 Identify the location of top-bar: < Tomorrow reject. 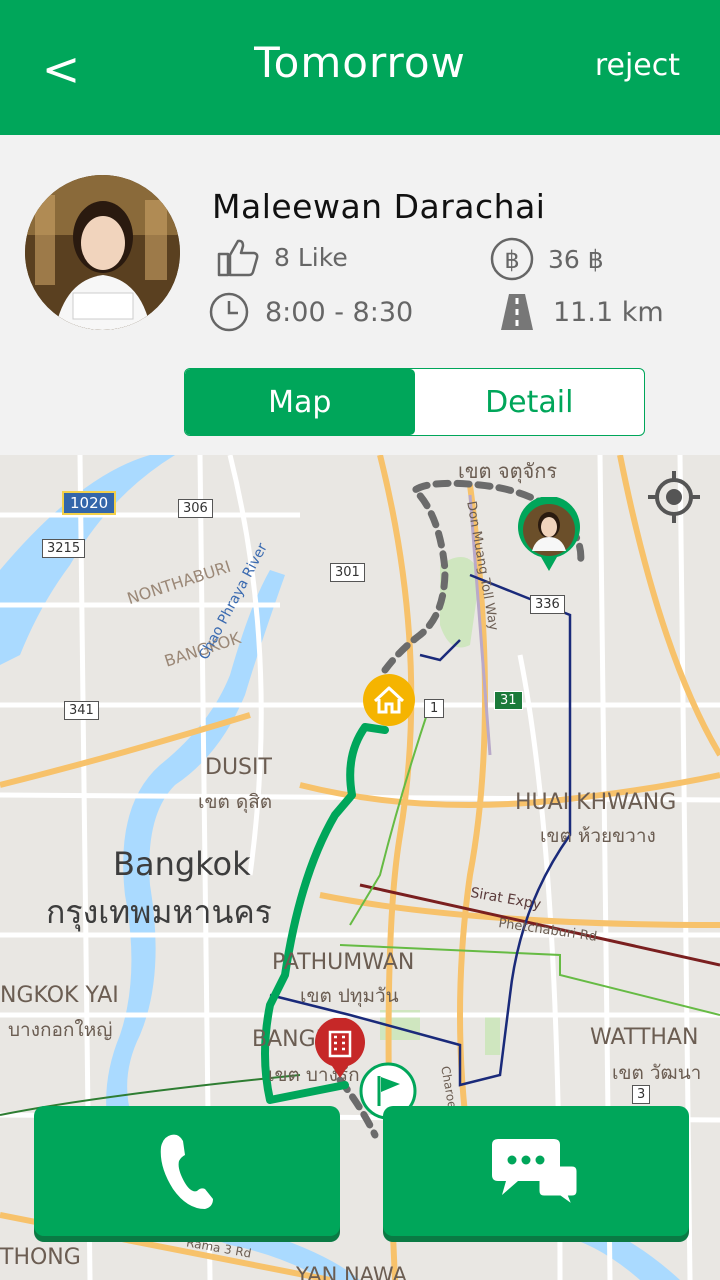
(360, 67).